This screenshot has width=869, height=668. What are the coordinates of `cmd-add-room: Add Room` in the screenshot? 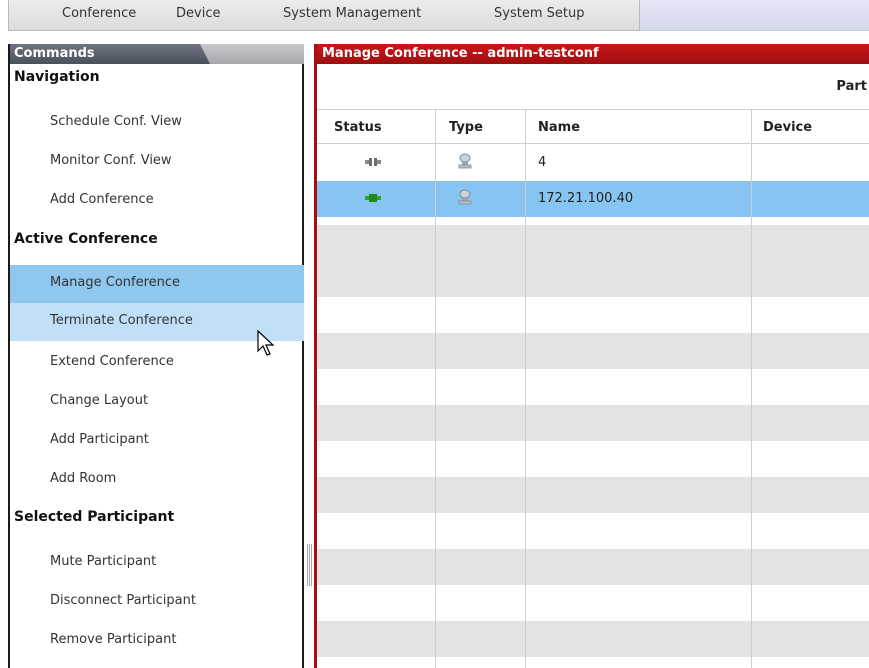 It's located at (157, 480).